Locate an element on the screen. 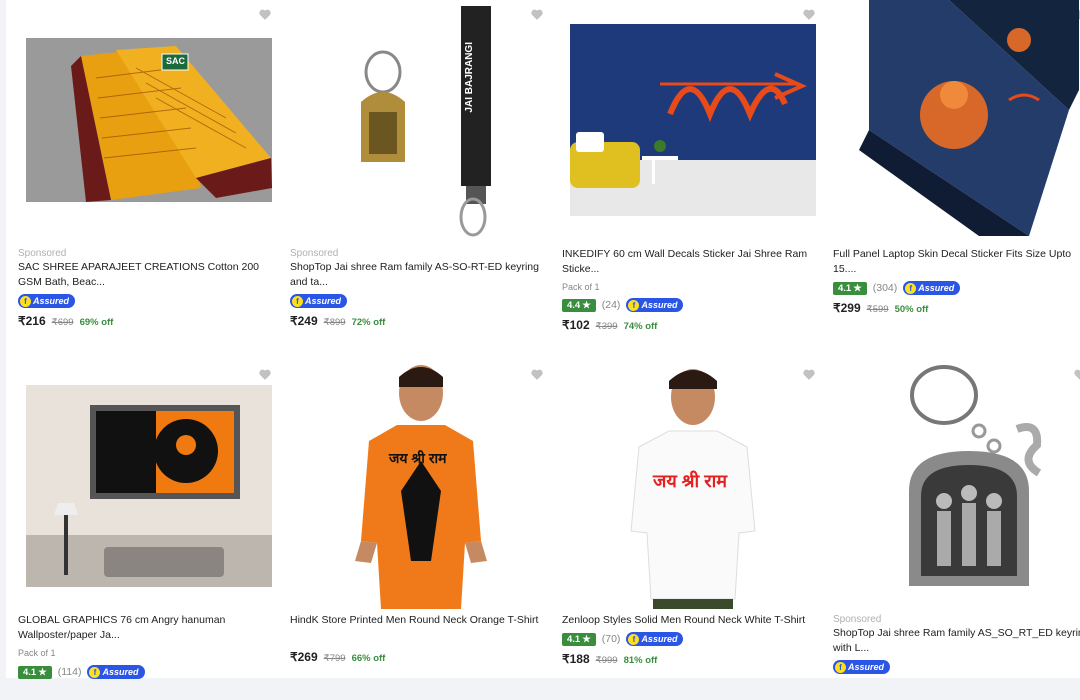 Image resolution: width=1080 pixels, height=700 pixels. original-price: ₹699 is located at coordinates (62, 322).